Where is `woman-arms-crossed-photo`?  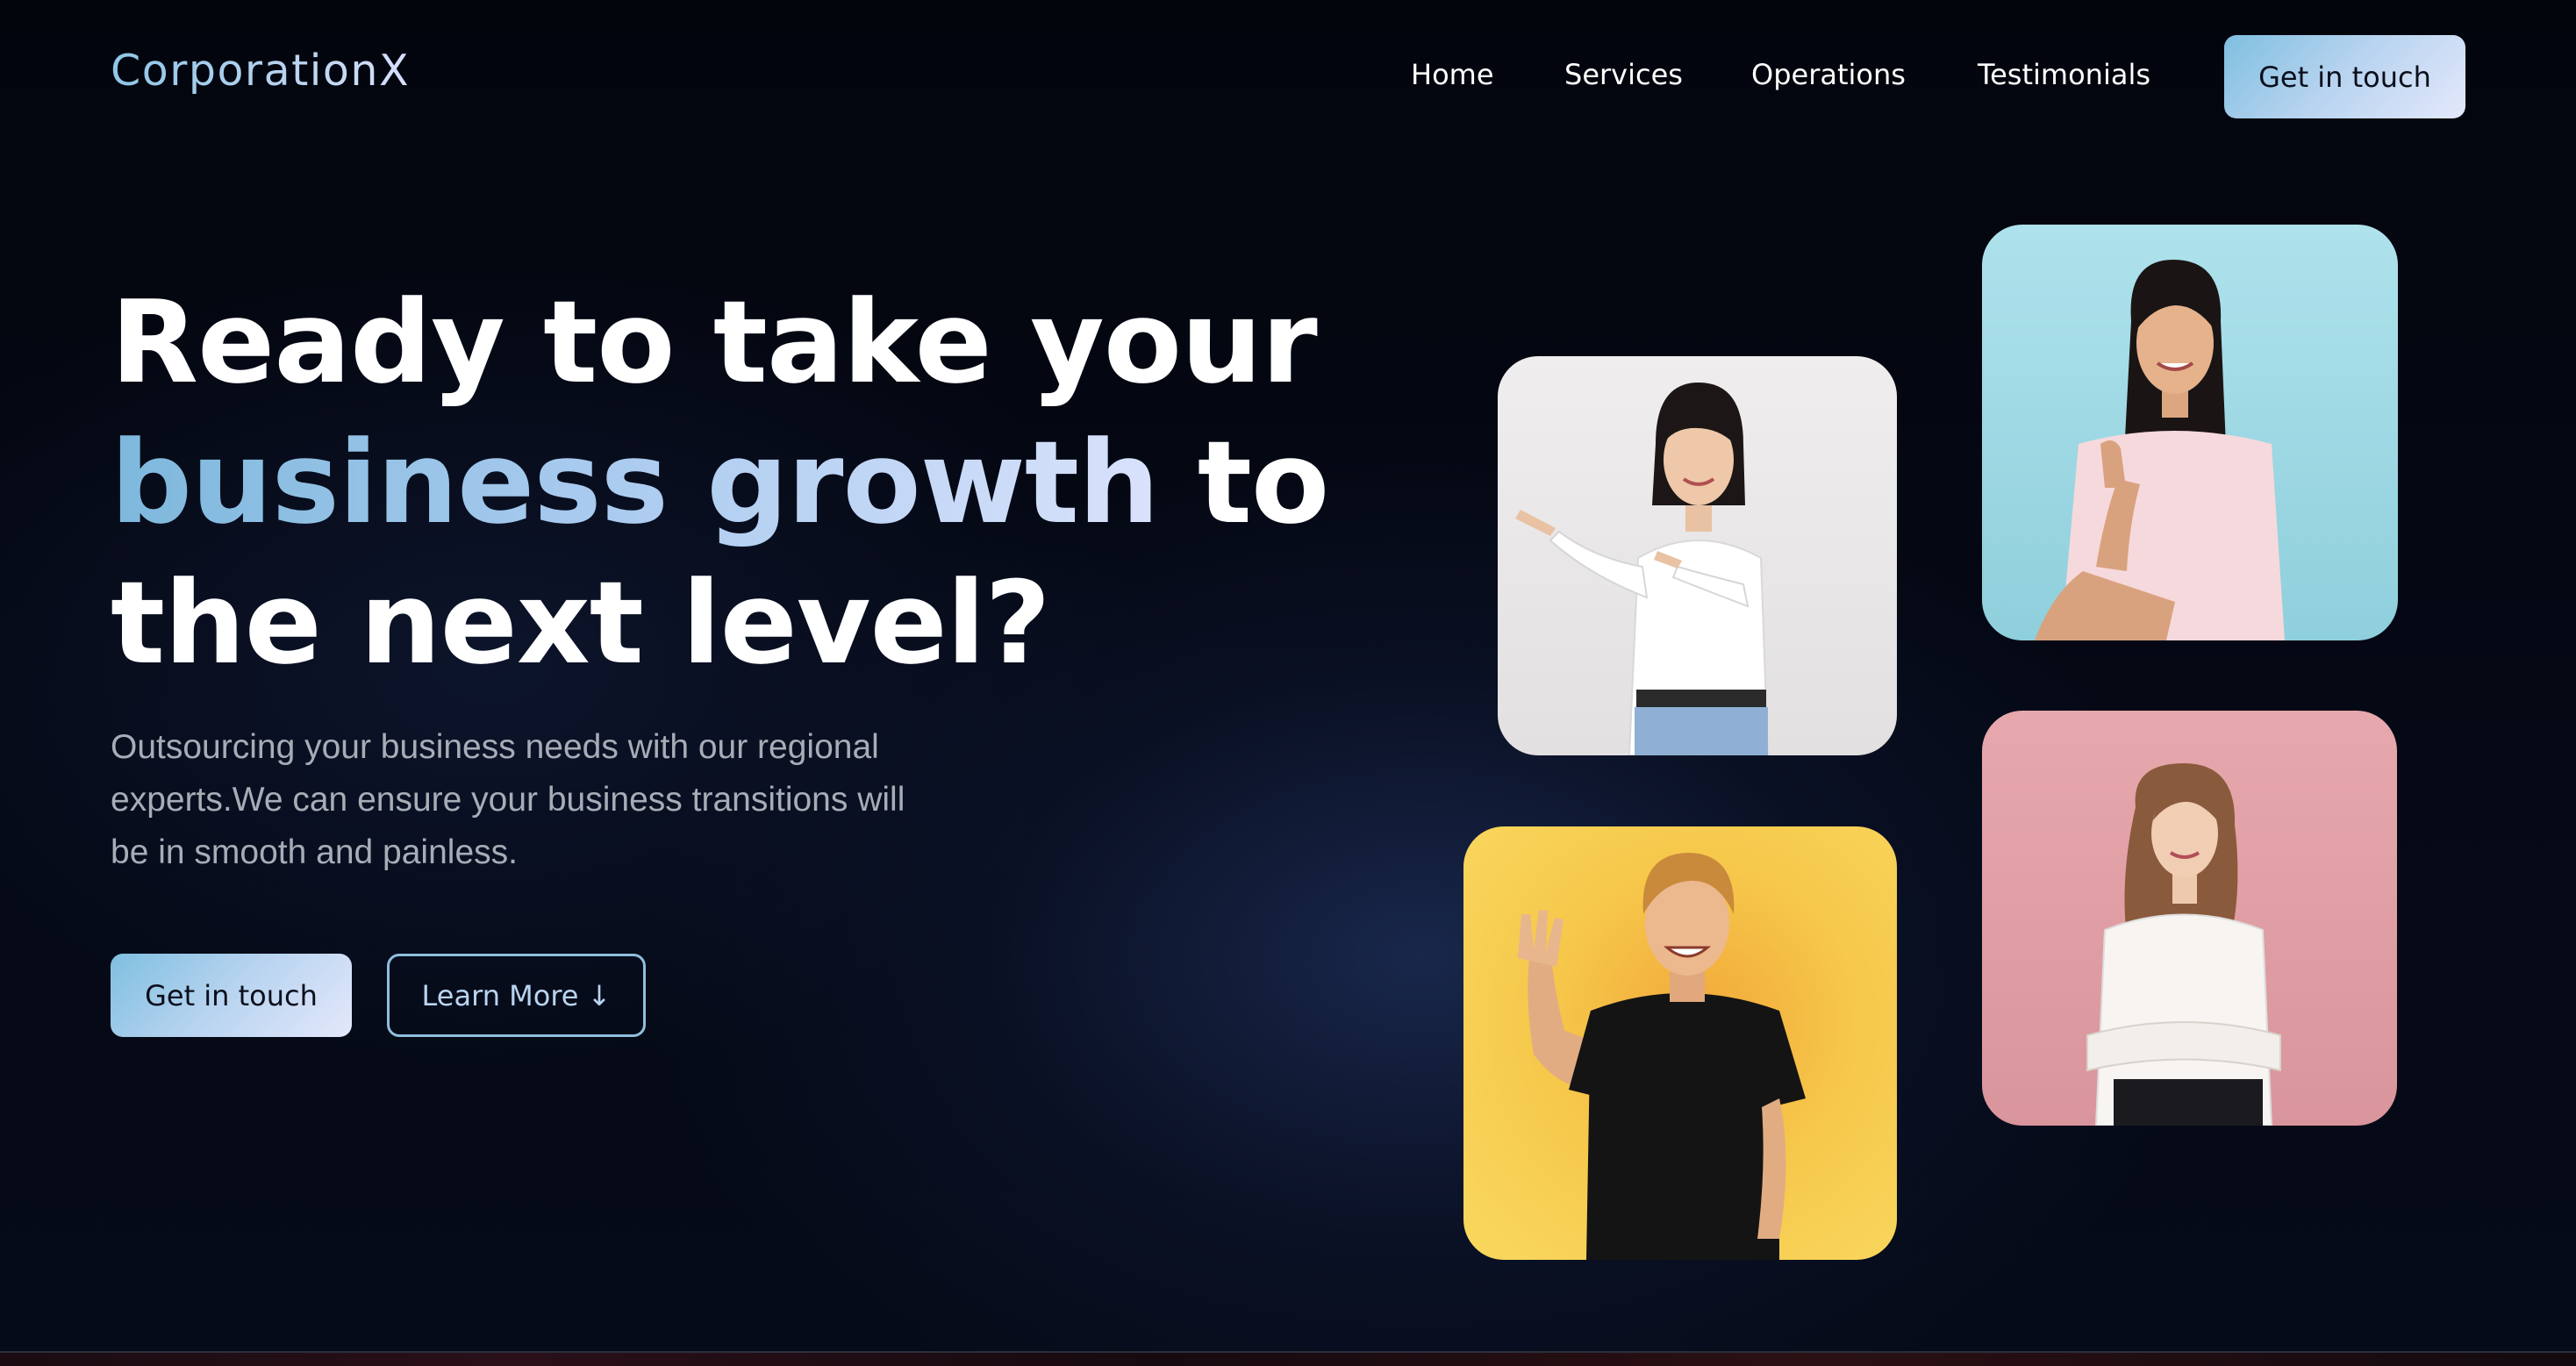 woman-arms-crossed-photo is located at coordinates (2189, 918).